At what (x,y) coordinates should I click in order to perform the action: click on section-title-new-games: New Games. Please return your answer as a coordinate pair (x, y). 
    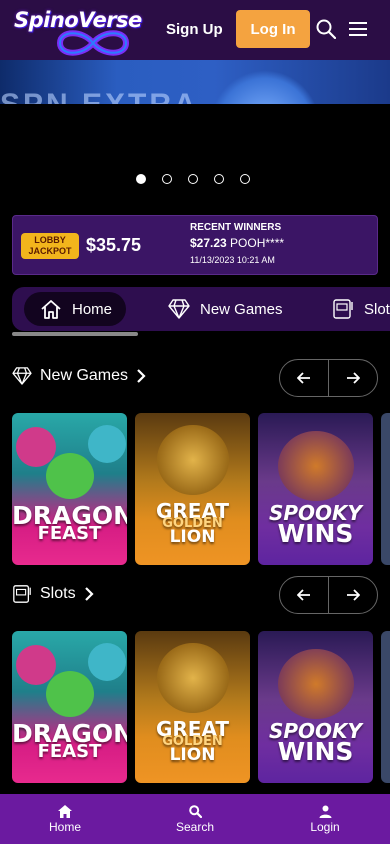
    Looking at the image, I should click on (79, 376).